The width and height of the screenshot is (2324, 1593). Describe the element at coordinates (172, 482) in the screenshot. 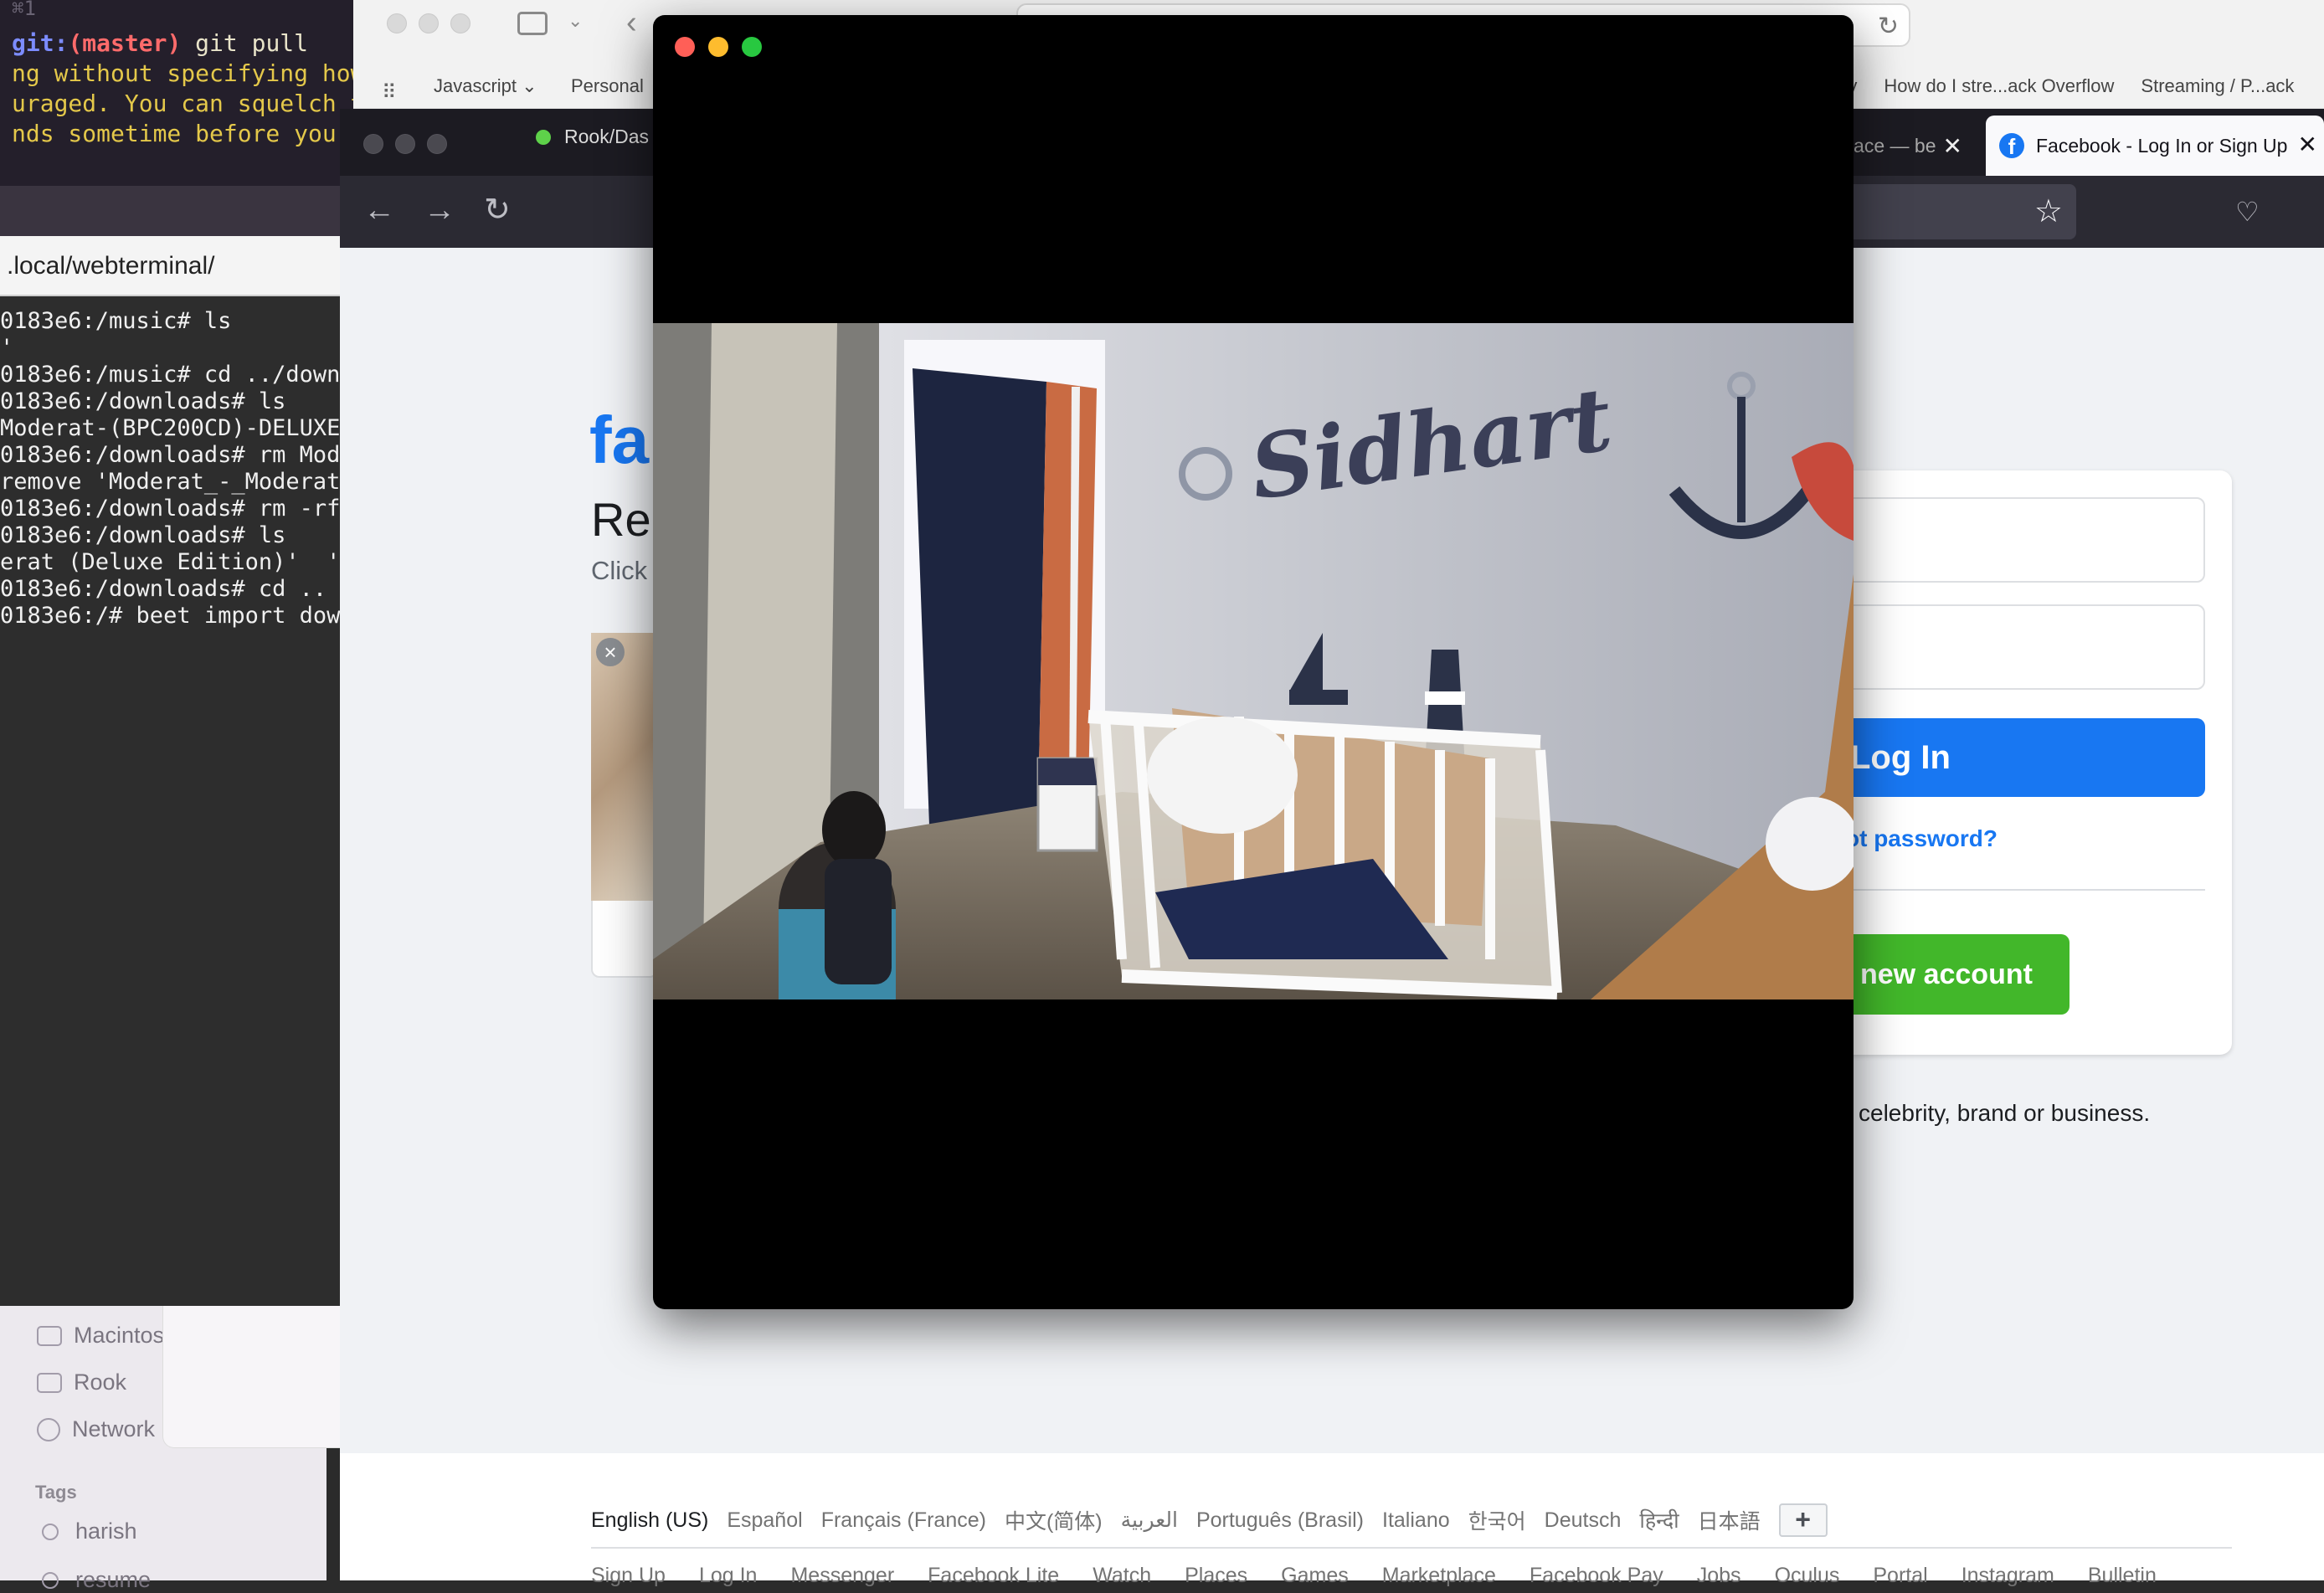

I see `web-terminal-line: remove 'Moderat_-_Moderat-(B` at that location.